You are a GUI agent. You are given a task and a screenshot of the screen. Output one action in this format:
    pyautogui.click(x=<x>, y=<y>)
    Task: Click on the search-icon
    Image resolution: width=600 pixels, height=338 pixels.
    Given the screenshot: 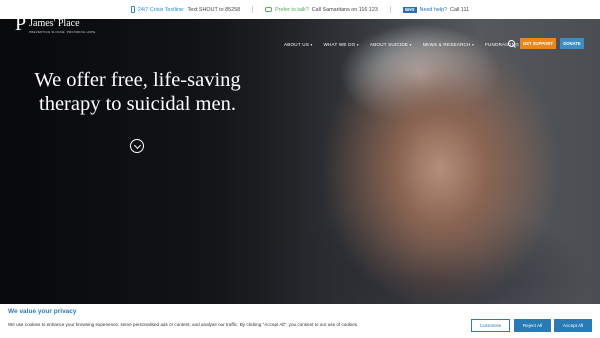 What is the action you would take?
    pyautogui.click(x=511, y=43)
    